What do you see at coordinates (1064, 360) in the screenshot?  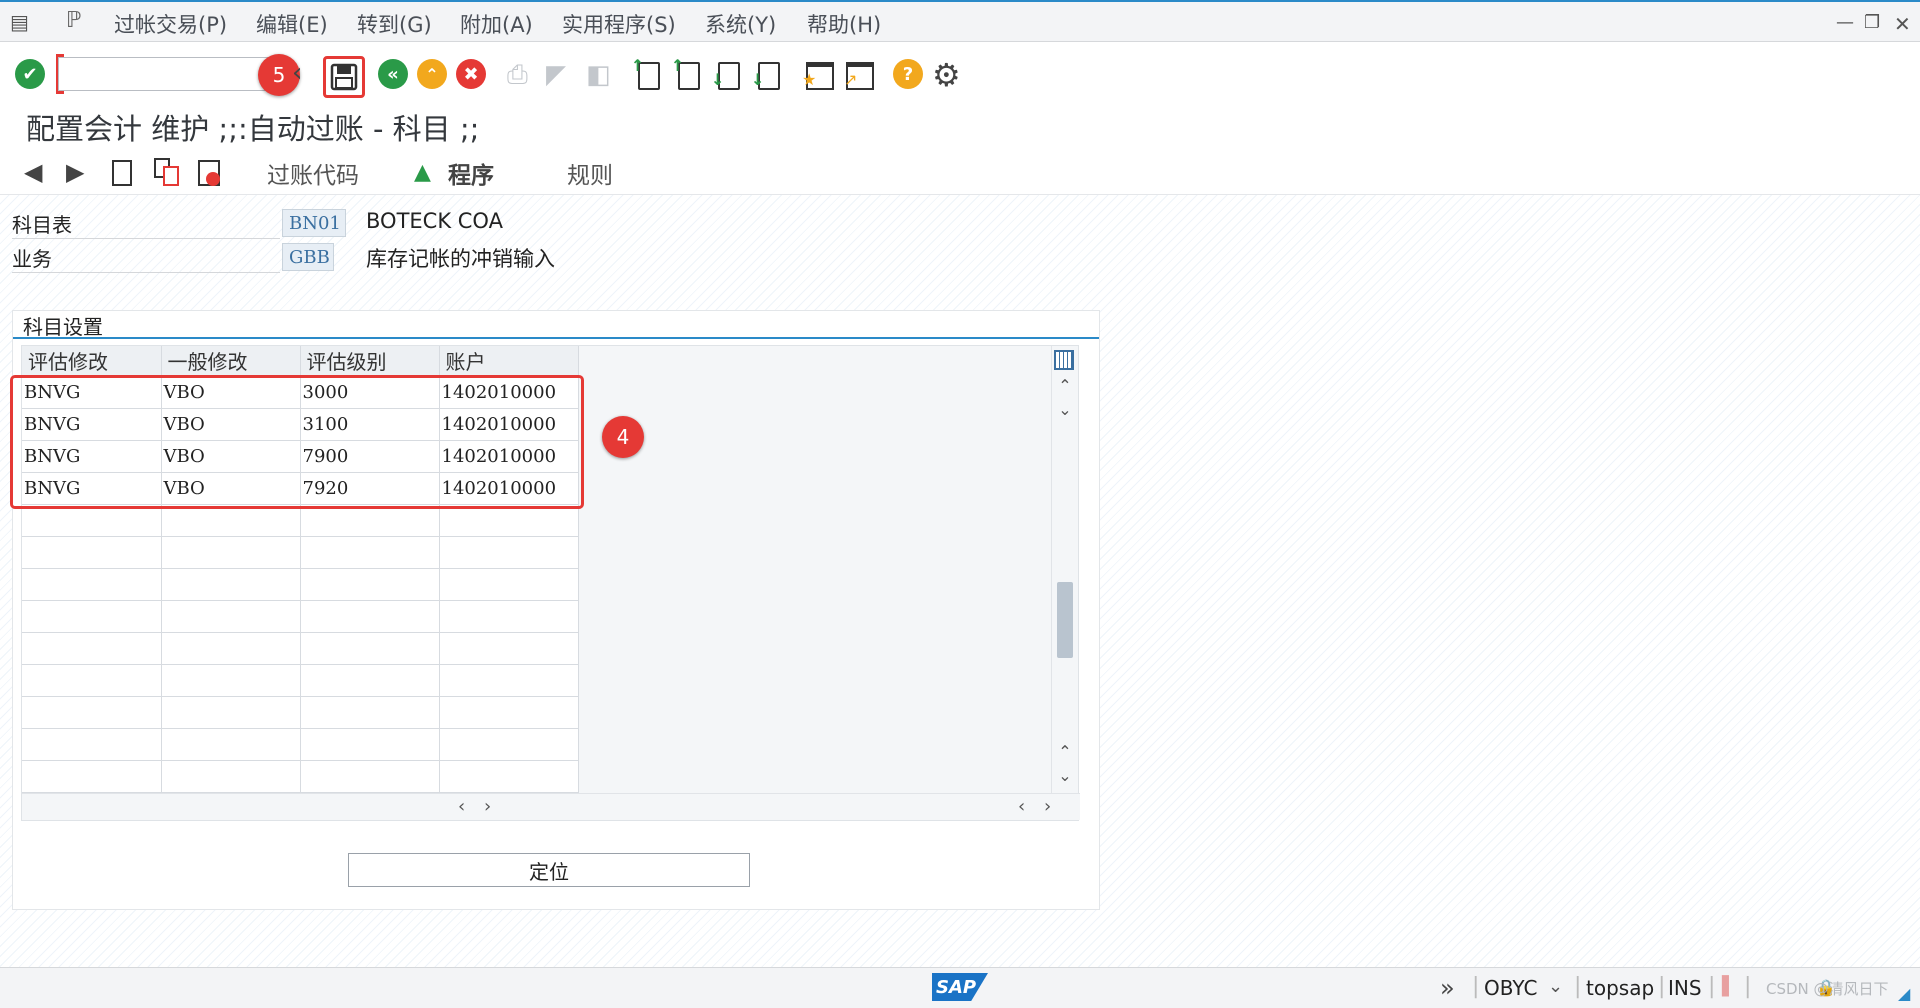 I see `table-settings-icon` at bounding box center [1064, 360].